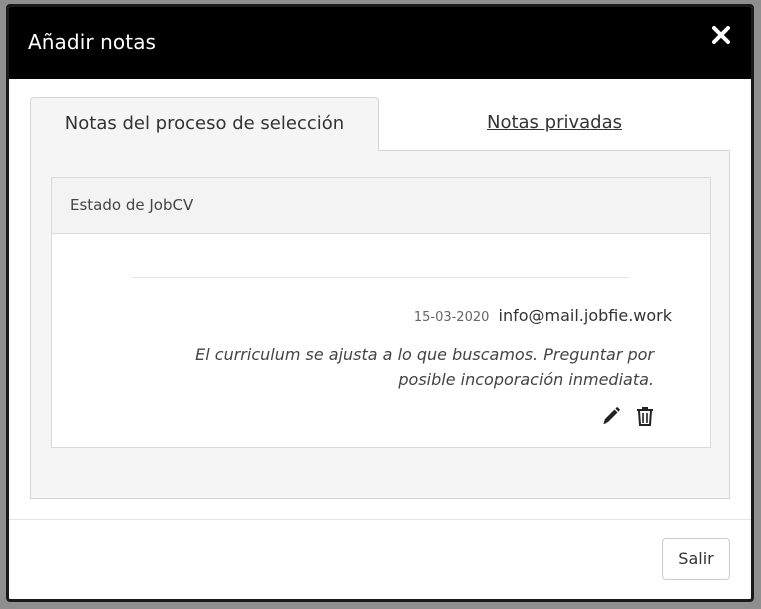  I want to click on card-header: Estado de JobCV, so click(381, 206).